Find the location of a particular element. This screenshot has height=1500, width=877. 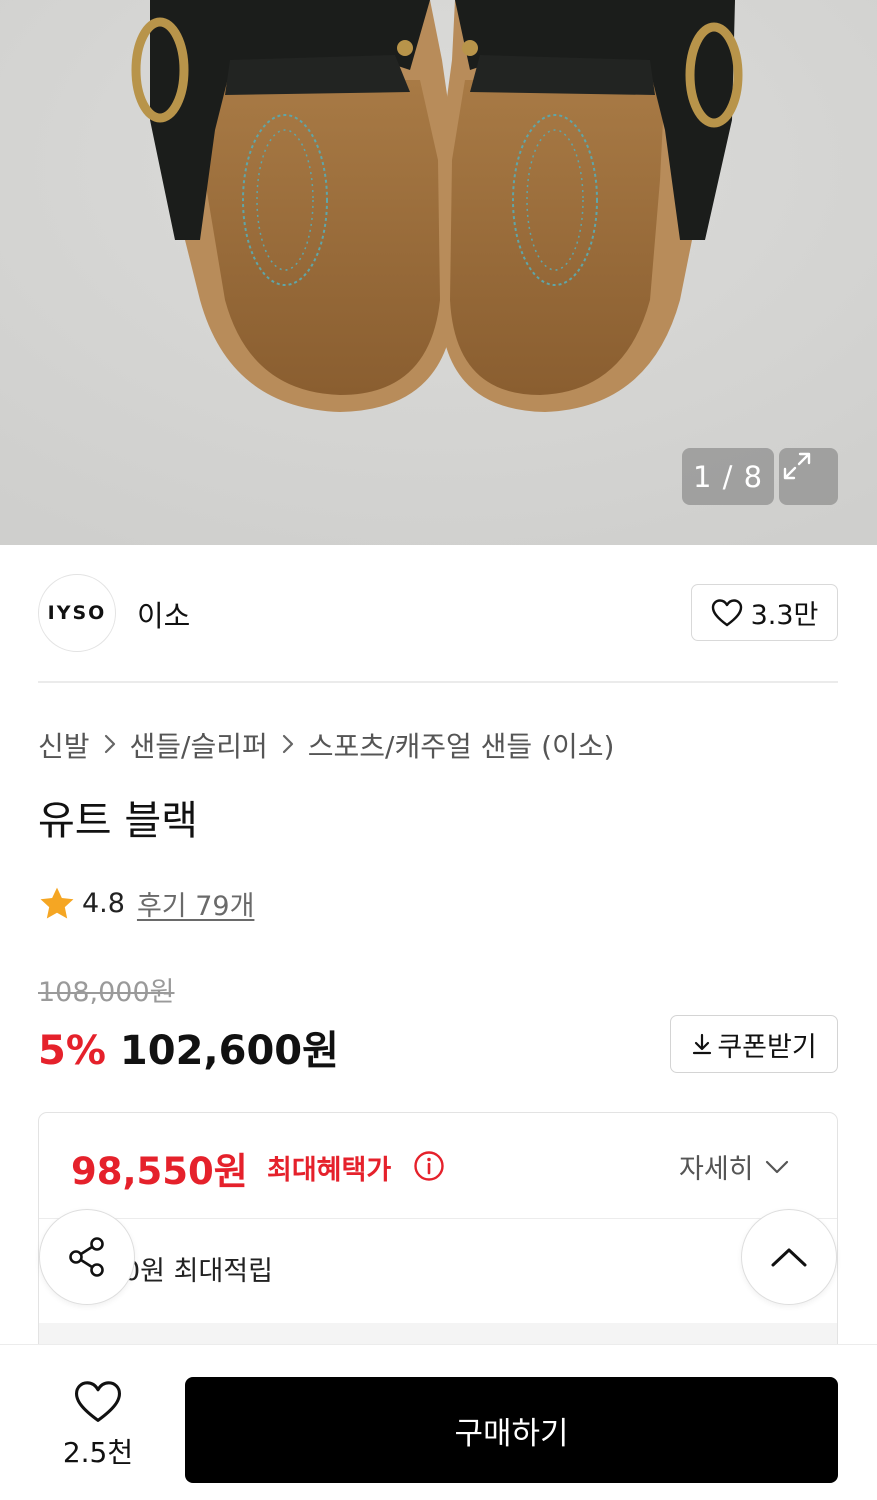

brand-logo: IYSO is located at coordinates (77, 613).